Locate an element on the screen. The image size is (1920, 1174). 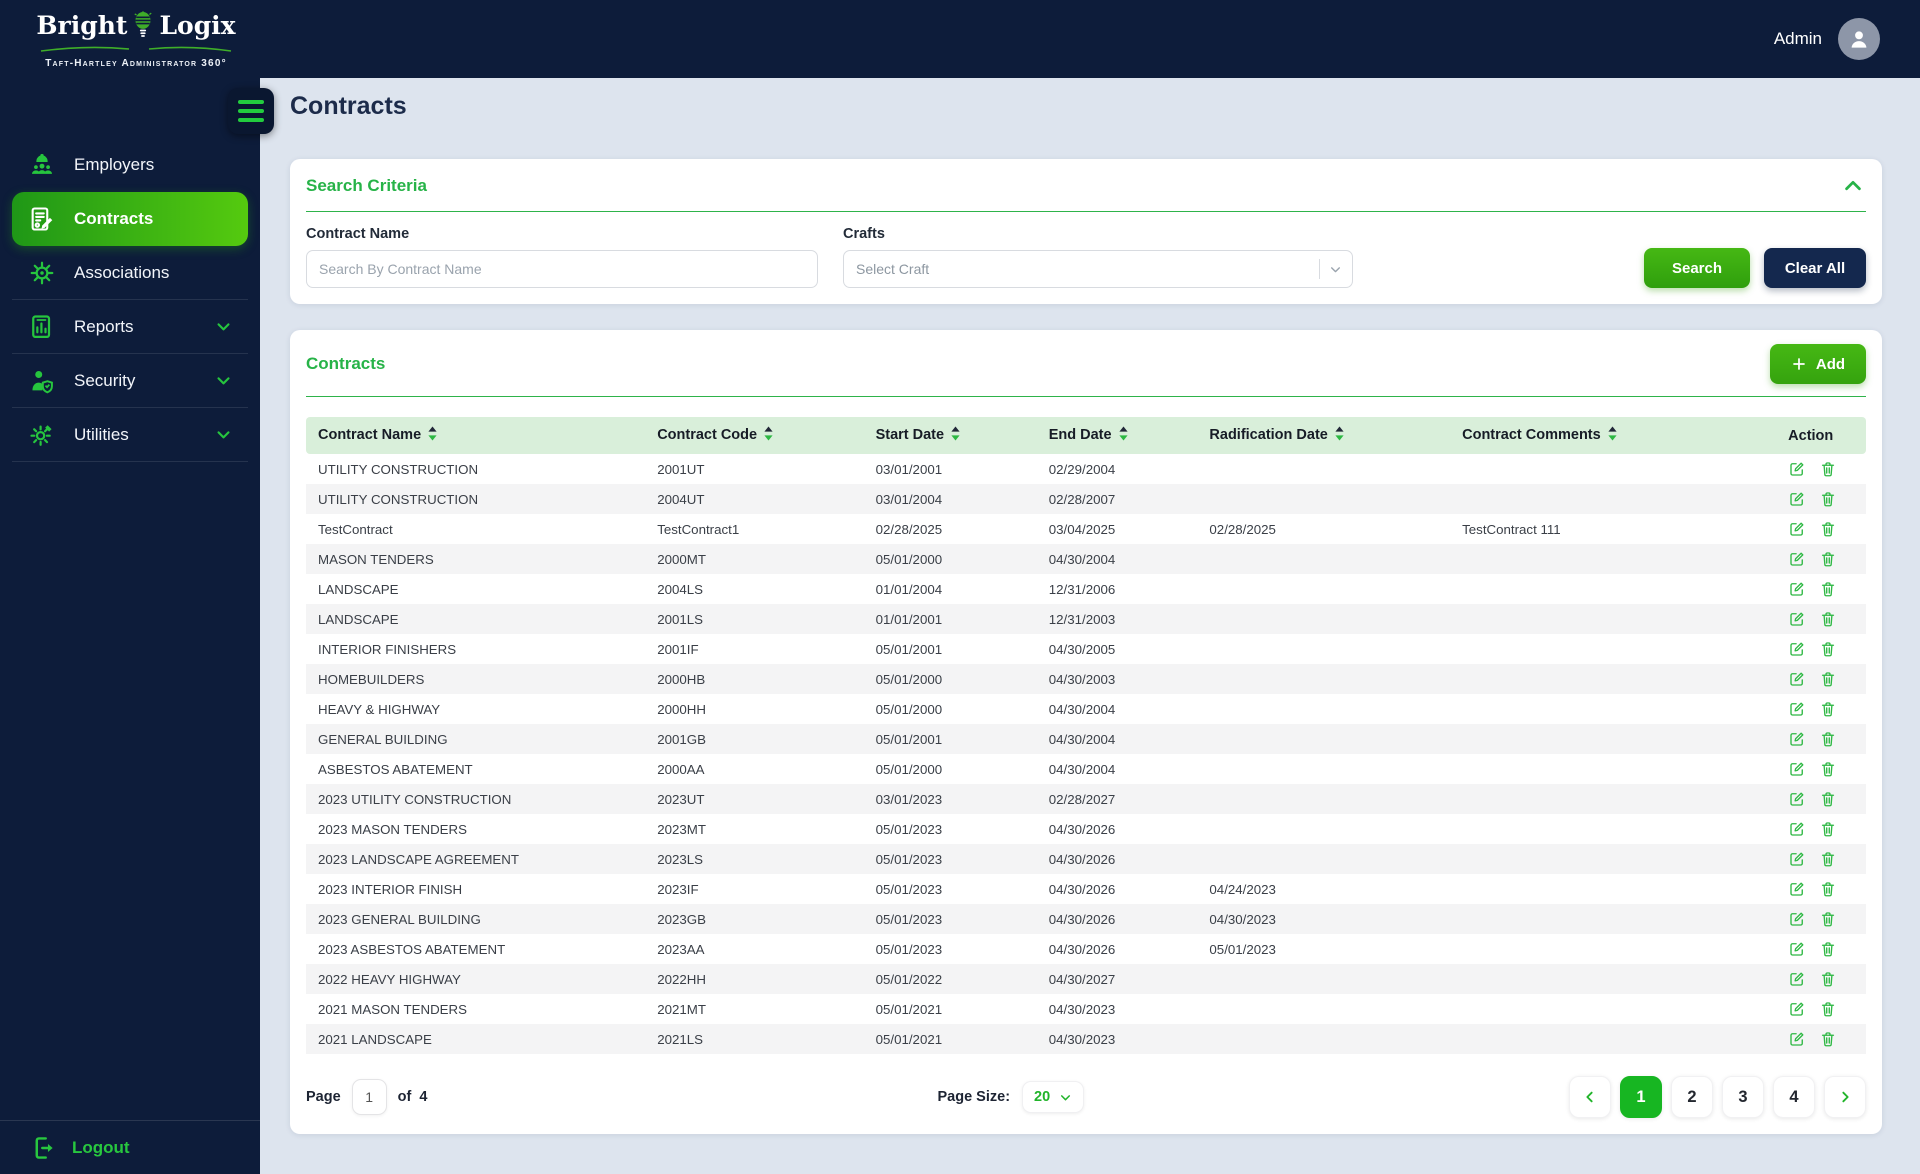
brand-underline is located at coordinates (136, 48).